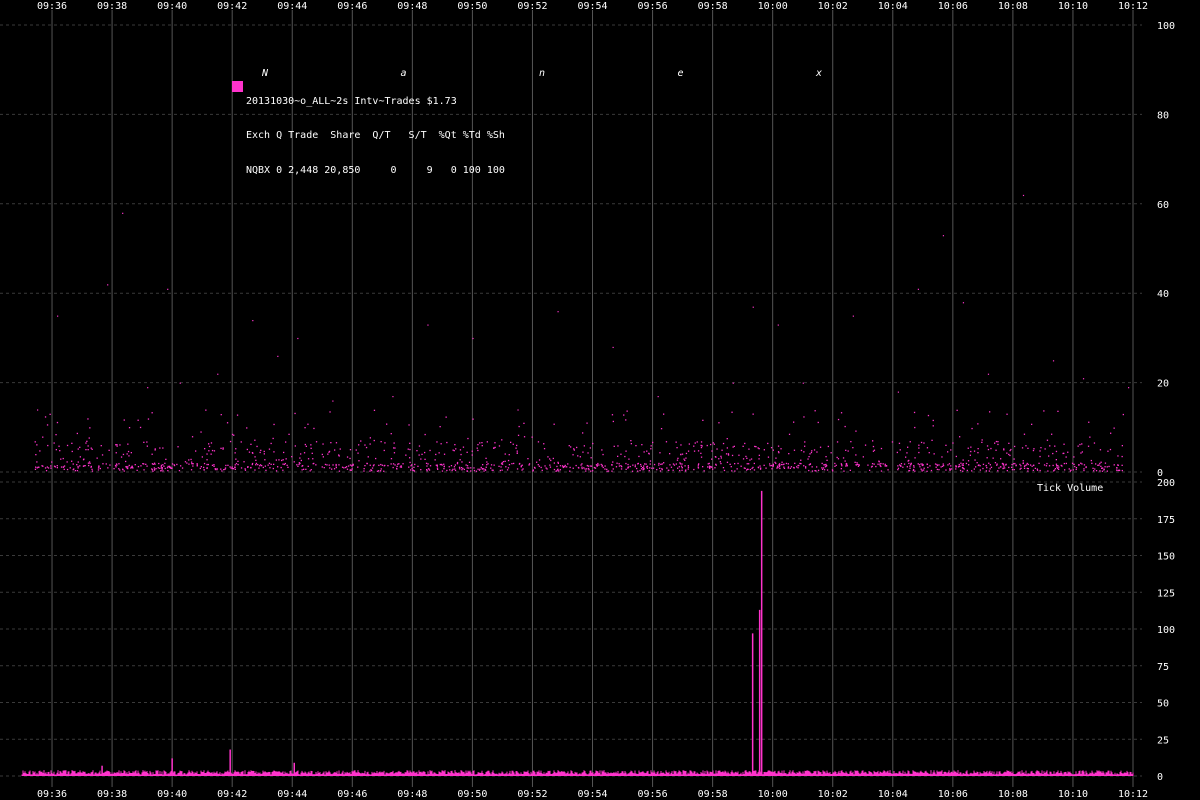  Describe the element at coordinates (172, 794) in the screenshot. I see `x-tick-bottom-0940: 09:40` at that location.